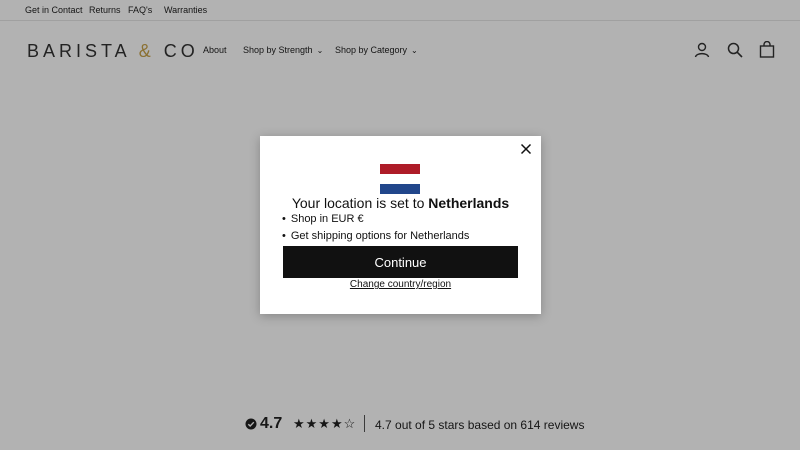 The width and height of the screenshot is (800, 450). What do you see at coordinates (358, 203) in the screenshot?
I see `heading-prefix: Your location is set to` at bounding box center [358, 203].